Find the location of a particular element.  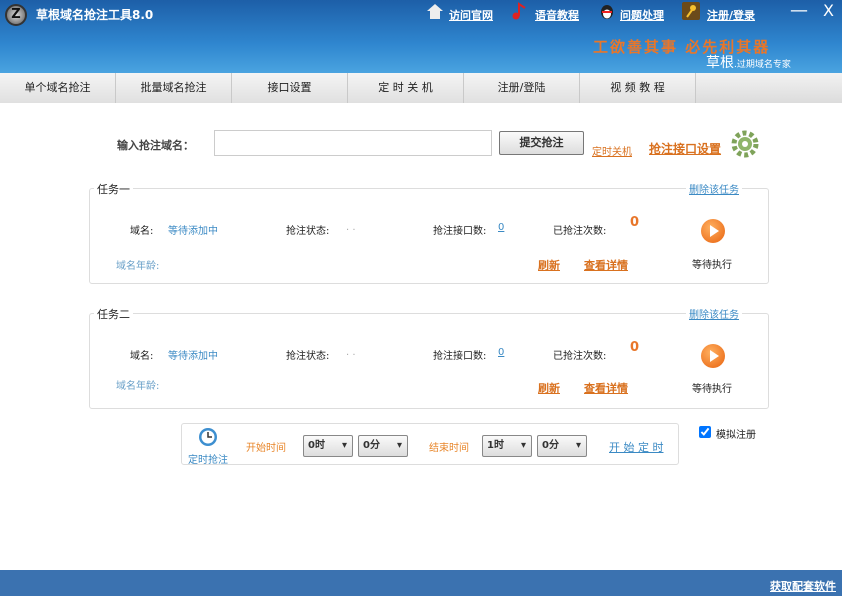

scheduled-grab-panel: 定时抢注 开始时间 0时 0分 结束时间 1时 0分 开 始 定 时 is located at coordinates (430, 444).